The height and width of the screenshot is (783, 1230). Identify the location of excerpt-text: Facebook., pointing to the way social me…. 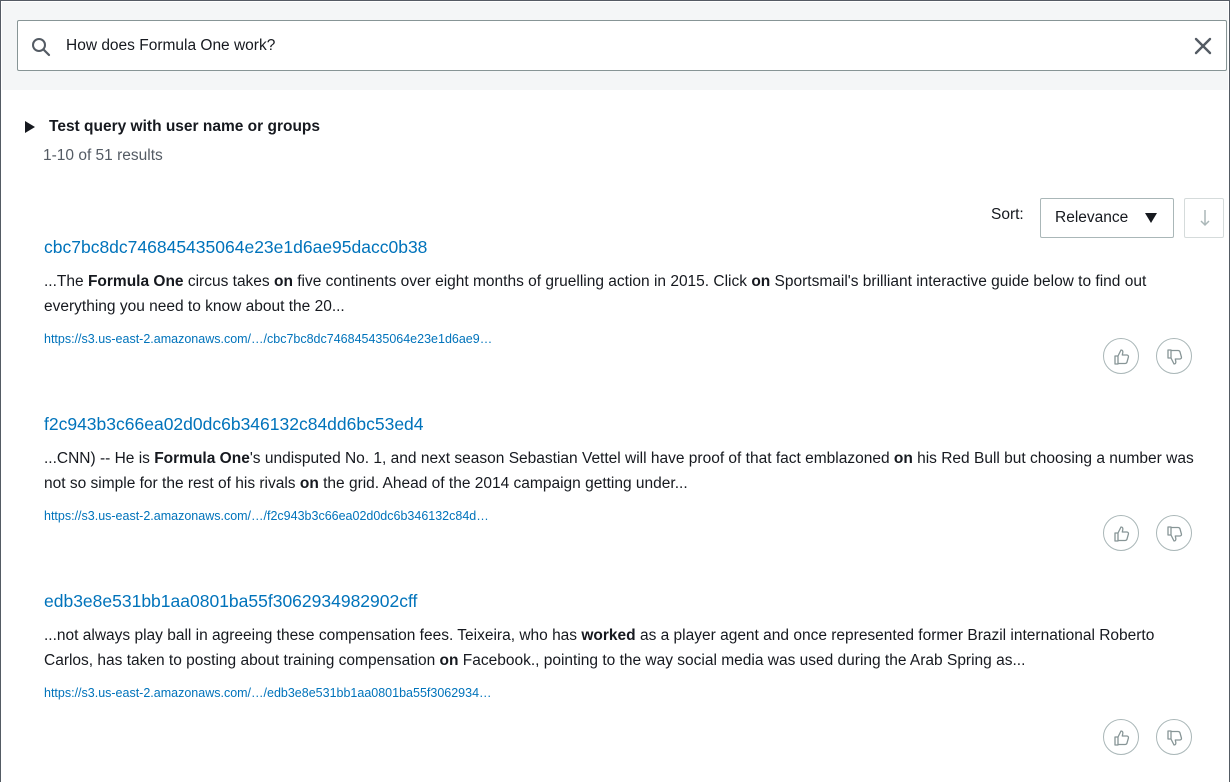
(742, 660).